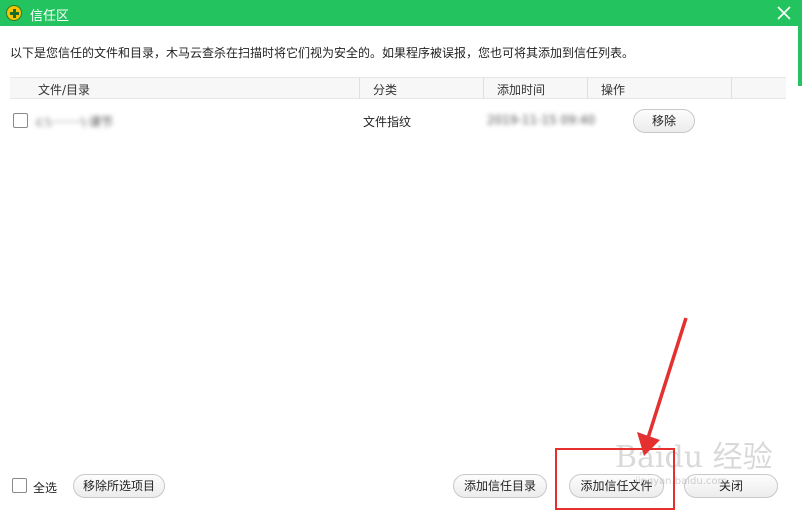  I want to click on select-all-label: 全选, so click(45, 488).